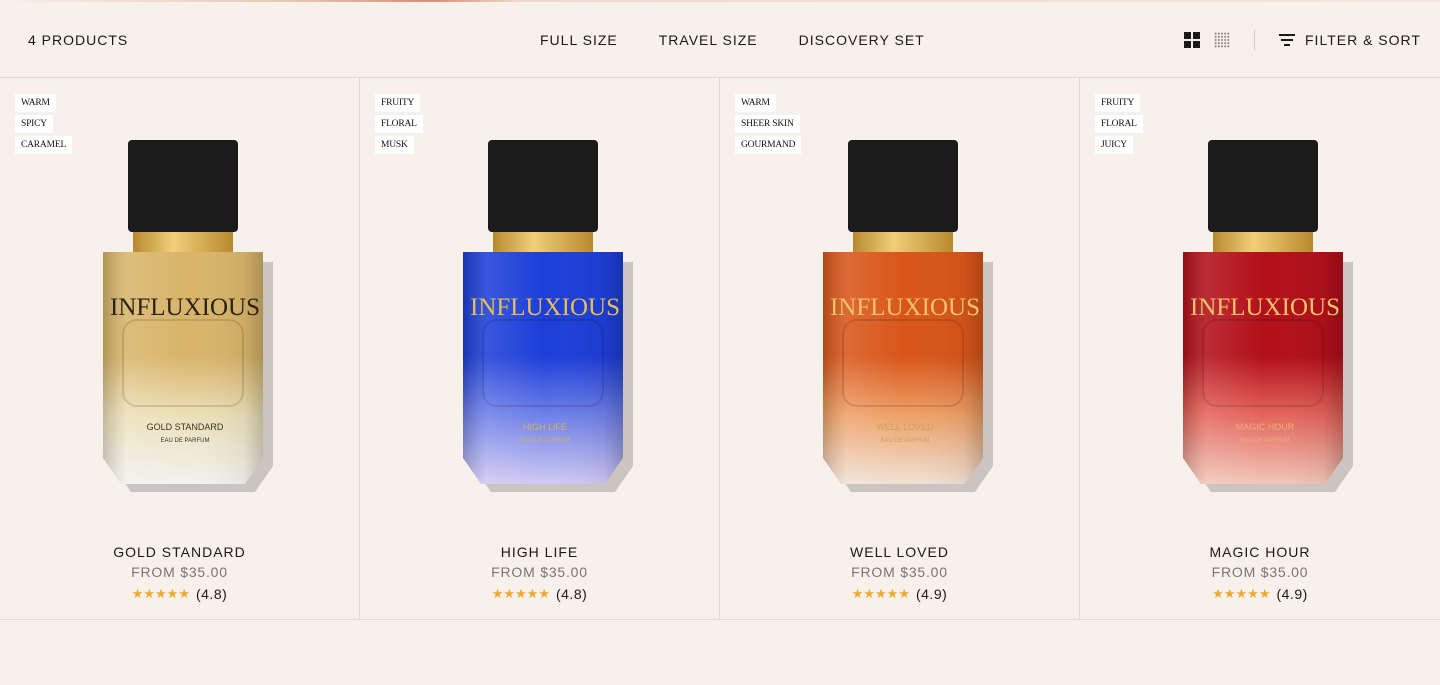 This screenshot has height=685, width=1440. I want to click on scent-tag: GOURMAND, so click(768, 145).